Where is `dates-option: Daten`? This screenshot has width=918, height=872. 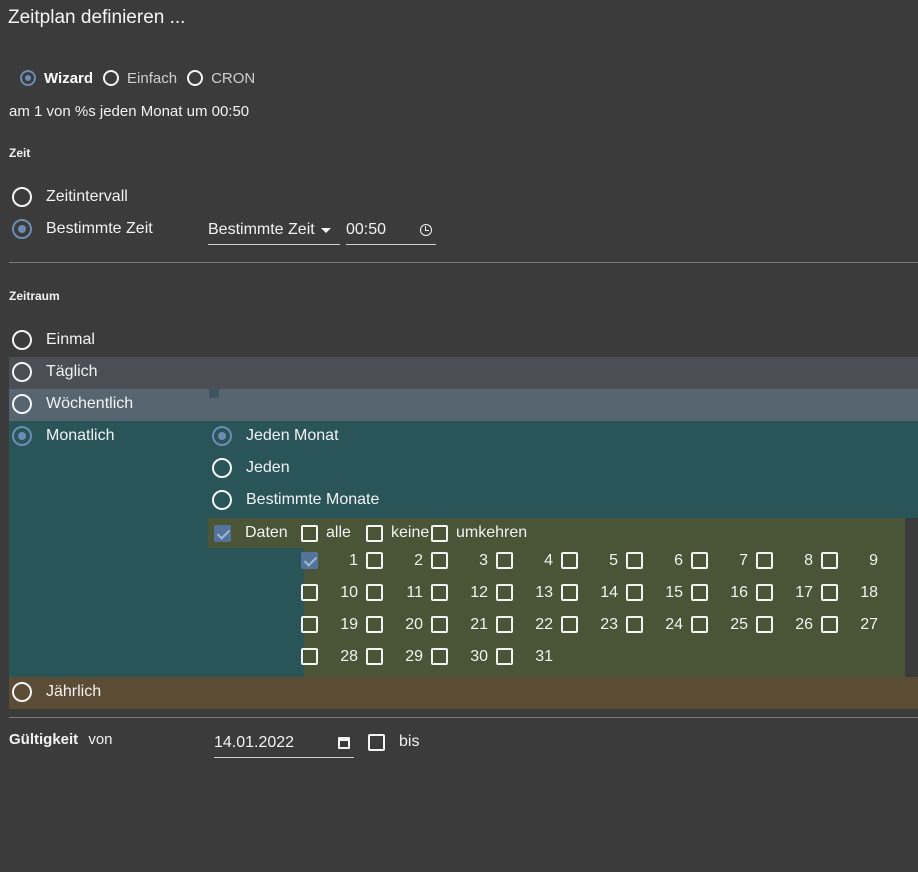 dates-option: Daten is located at coordinates (251, 533).